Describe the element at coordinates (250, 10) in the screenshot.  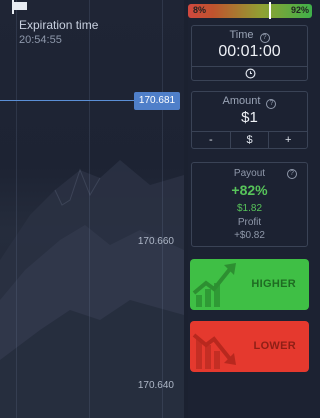
I see `sentiment-meter: 8% 92%` at that location.